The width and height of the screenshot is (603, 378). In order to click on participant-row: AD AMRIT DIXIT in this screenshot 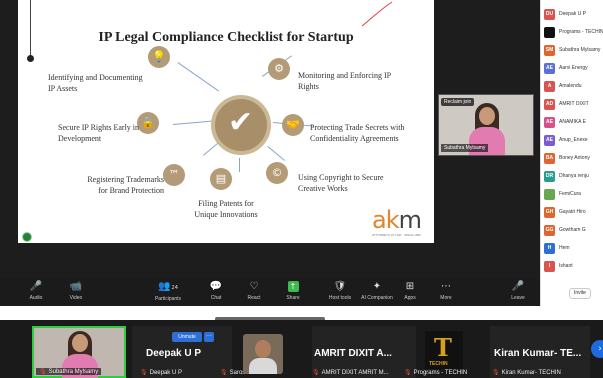, I will do `click(573, 105)`.